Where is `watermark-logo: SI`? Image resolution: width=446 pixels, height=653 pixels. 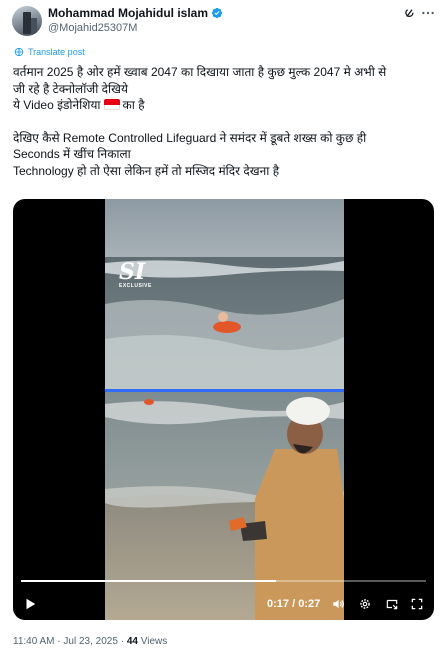
watermark-logo: SI is located at coordinates (132, 272).